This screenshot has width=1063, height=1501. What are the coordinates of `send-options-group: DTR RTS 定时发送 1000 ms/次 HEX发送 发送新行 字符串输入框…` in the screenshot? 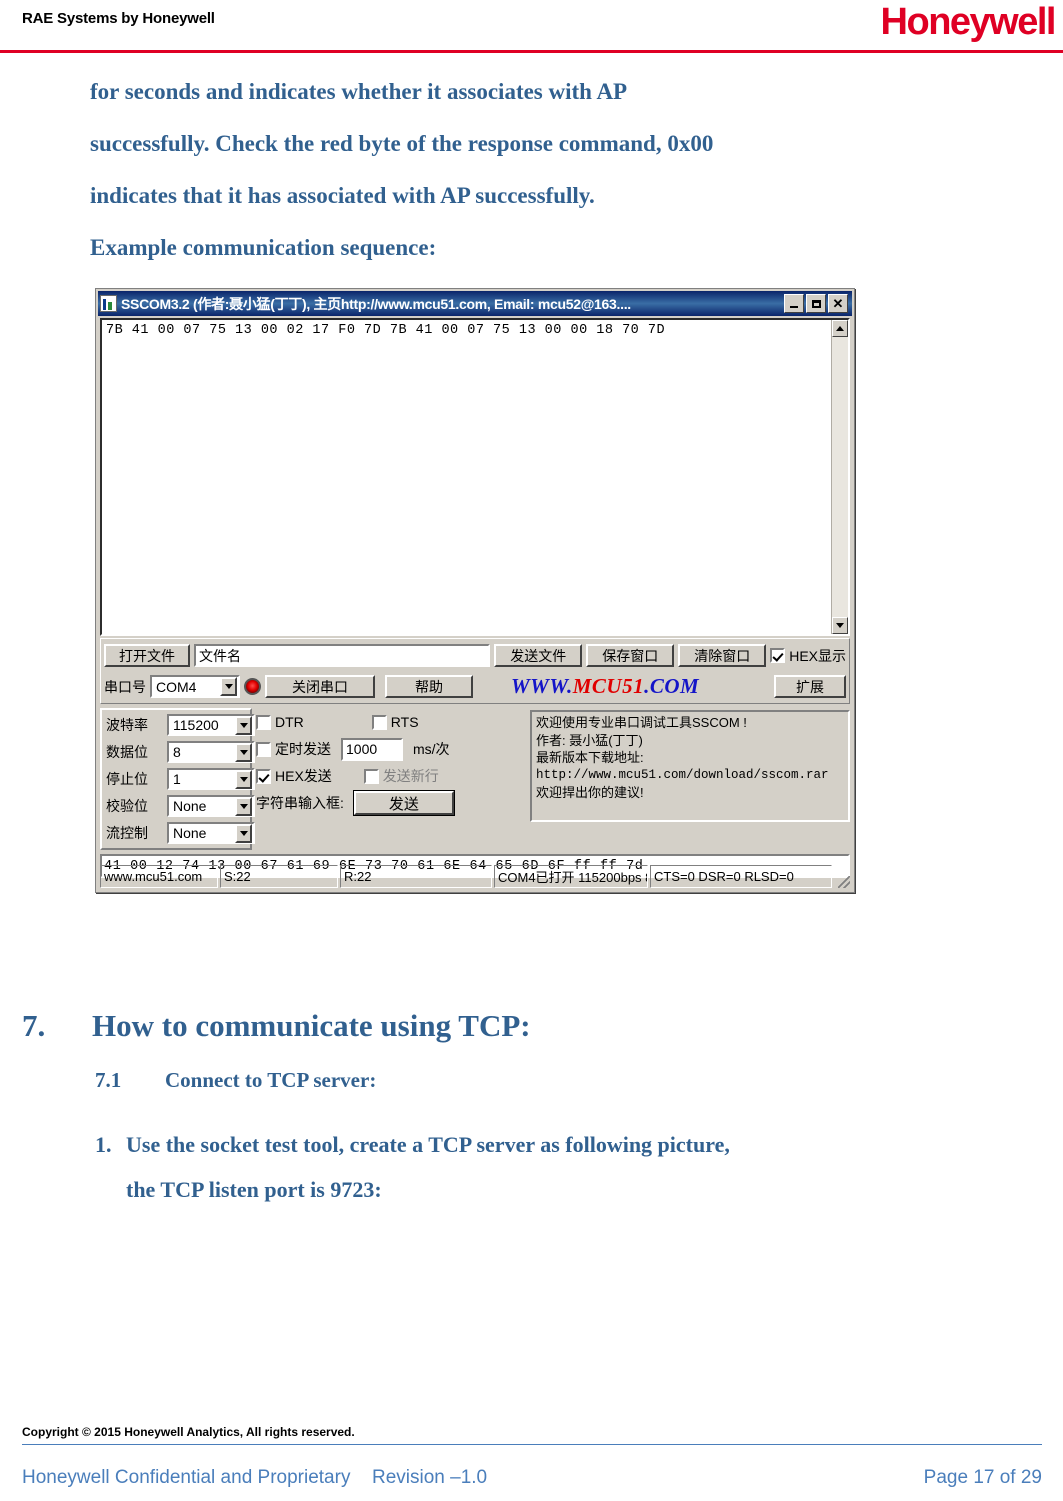 It's located at (391, 779).